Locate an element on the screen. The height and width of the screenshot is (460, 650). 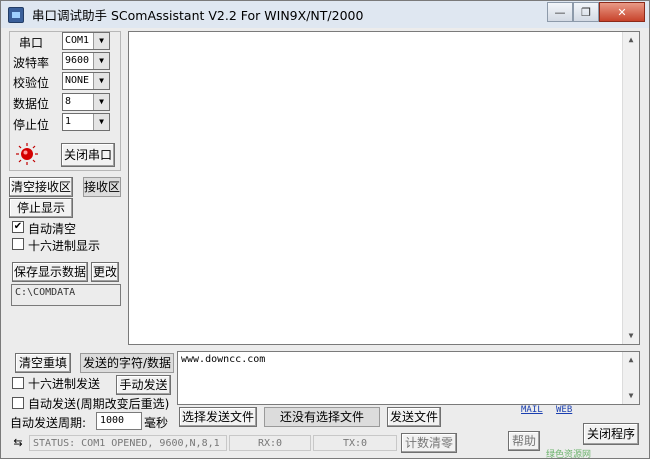
tx-counter: TX:0 is located at coordinates (355, 443).